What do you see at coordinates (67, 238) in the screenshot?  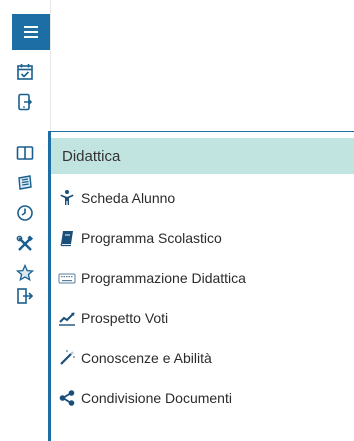 I see `book-icon` at bounding box center [67, 238].